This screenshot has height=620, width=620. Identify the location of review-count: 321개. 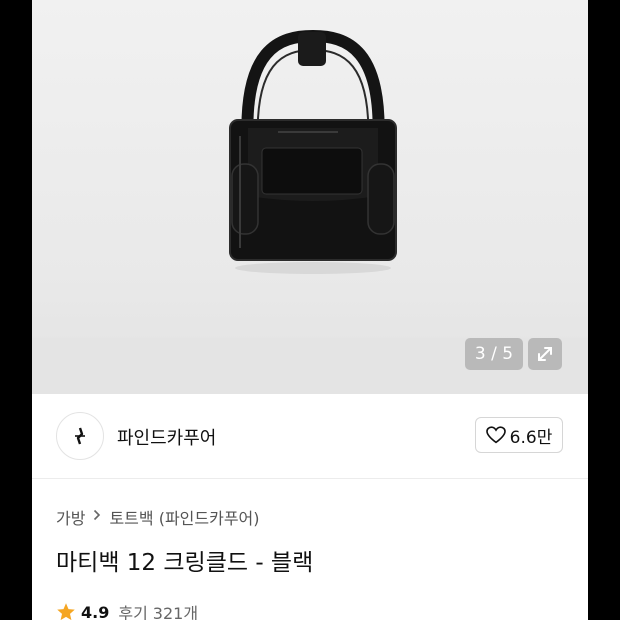
(175, 612).